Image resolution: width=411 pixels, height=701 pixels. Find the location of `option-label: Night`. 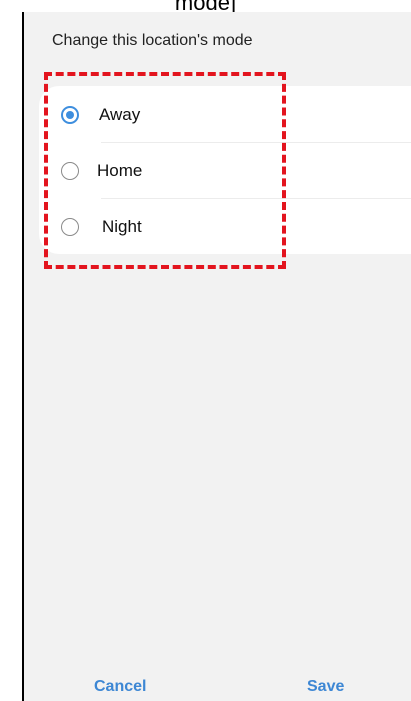

option-label: Night is located at coordinates (122, 226).